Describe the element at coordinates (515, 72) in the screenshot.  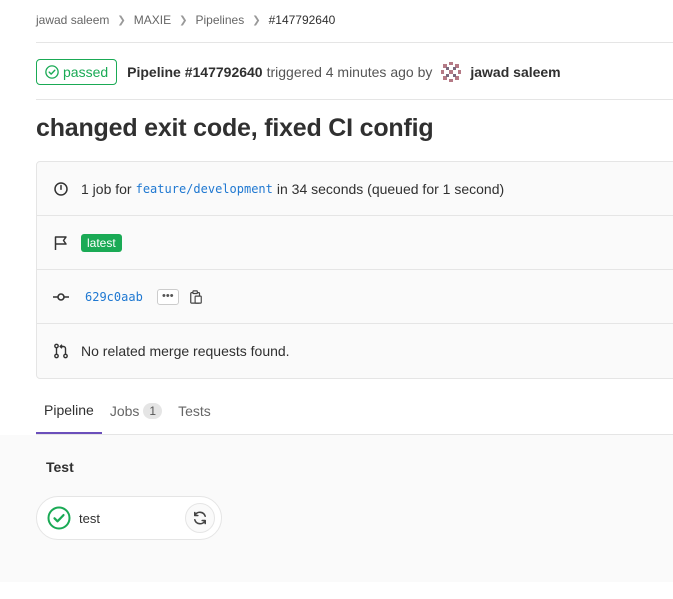
I see `author-link: jawad saleem` at that location.